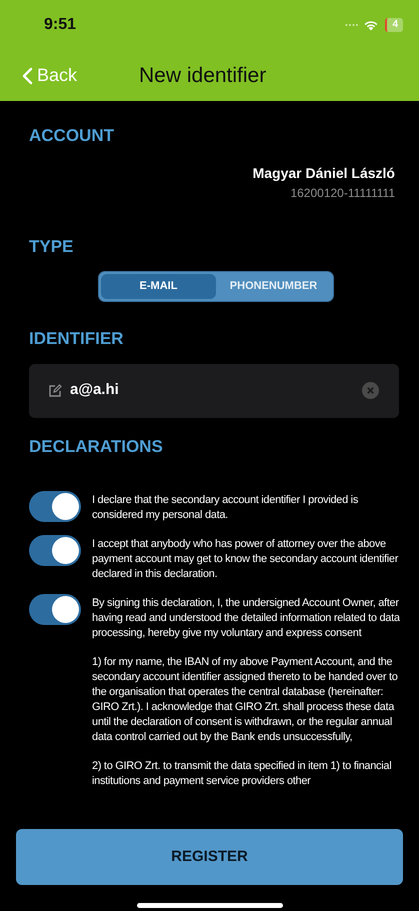 The height and width of the screenshot is (911, 419). Describe the element at coordinates (246, 618) in the screenshot. I see `declaration-text: By signing this declaration, I, the undersigned Account Owner, after having read and understood the detailed information related to data processing, hereby give my voluntary and express consent` at that location.